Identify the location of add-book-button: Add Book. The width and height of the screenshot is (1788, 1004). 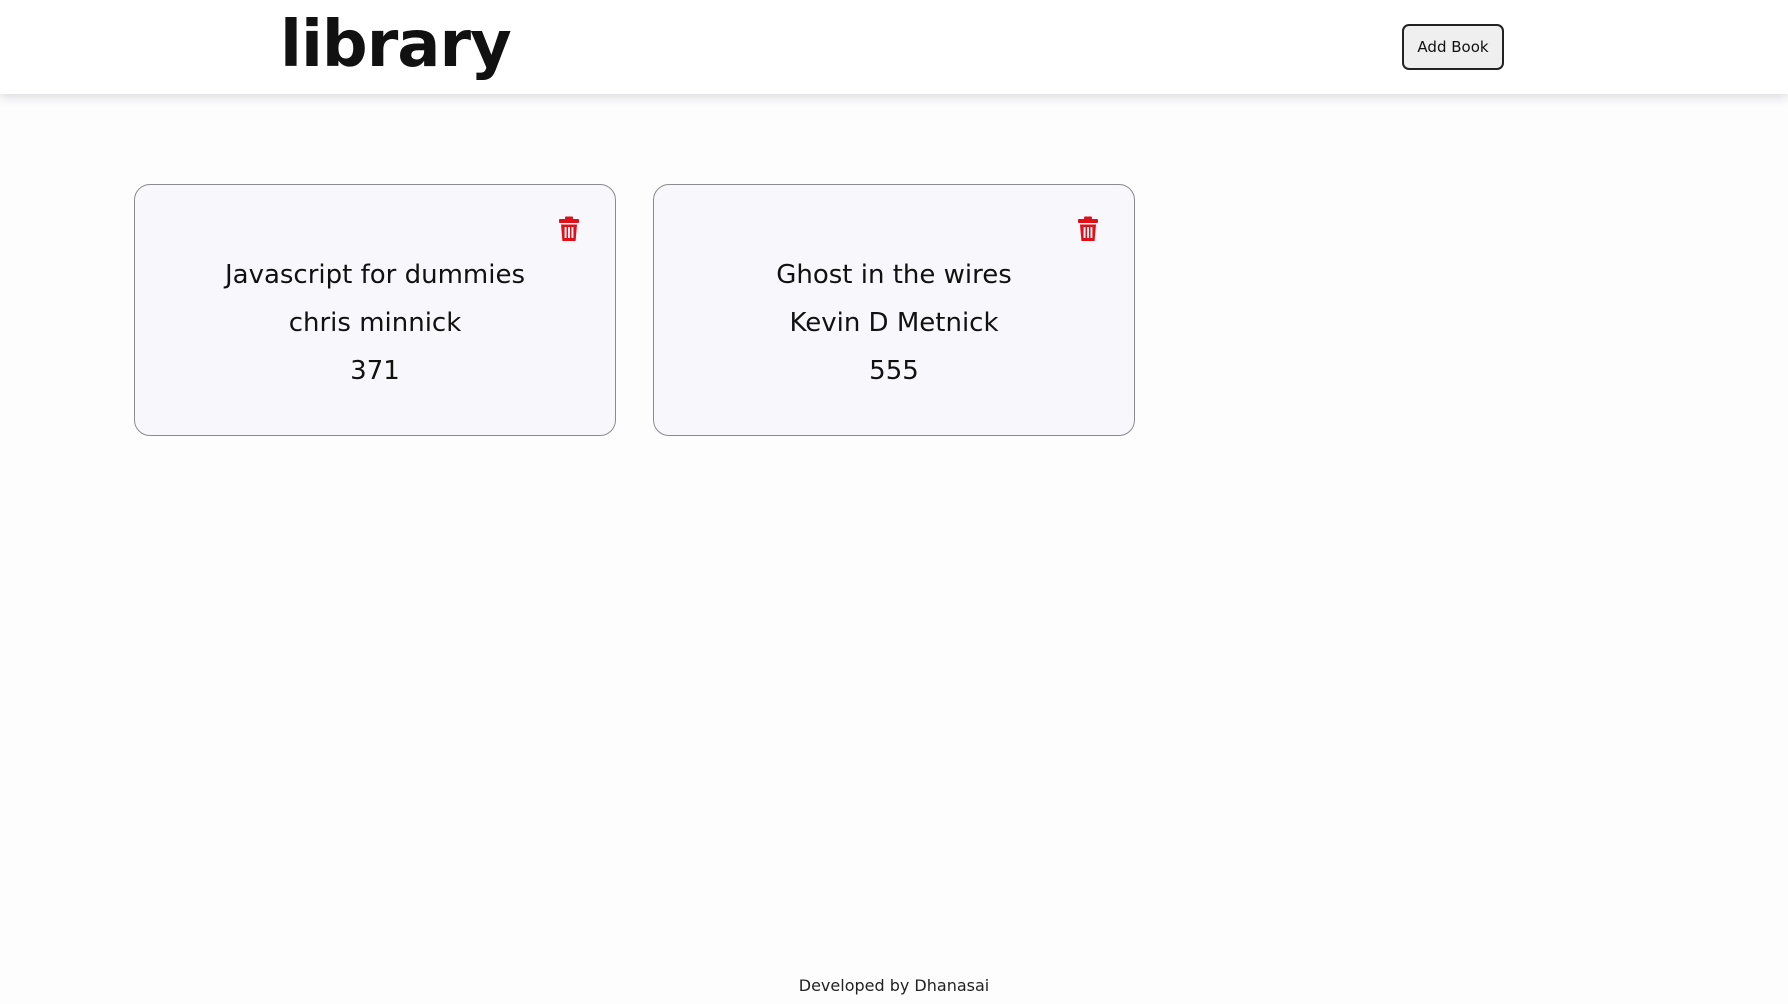
(1453, 47).